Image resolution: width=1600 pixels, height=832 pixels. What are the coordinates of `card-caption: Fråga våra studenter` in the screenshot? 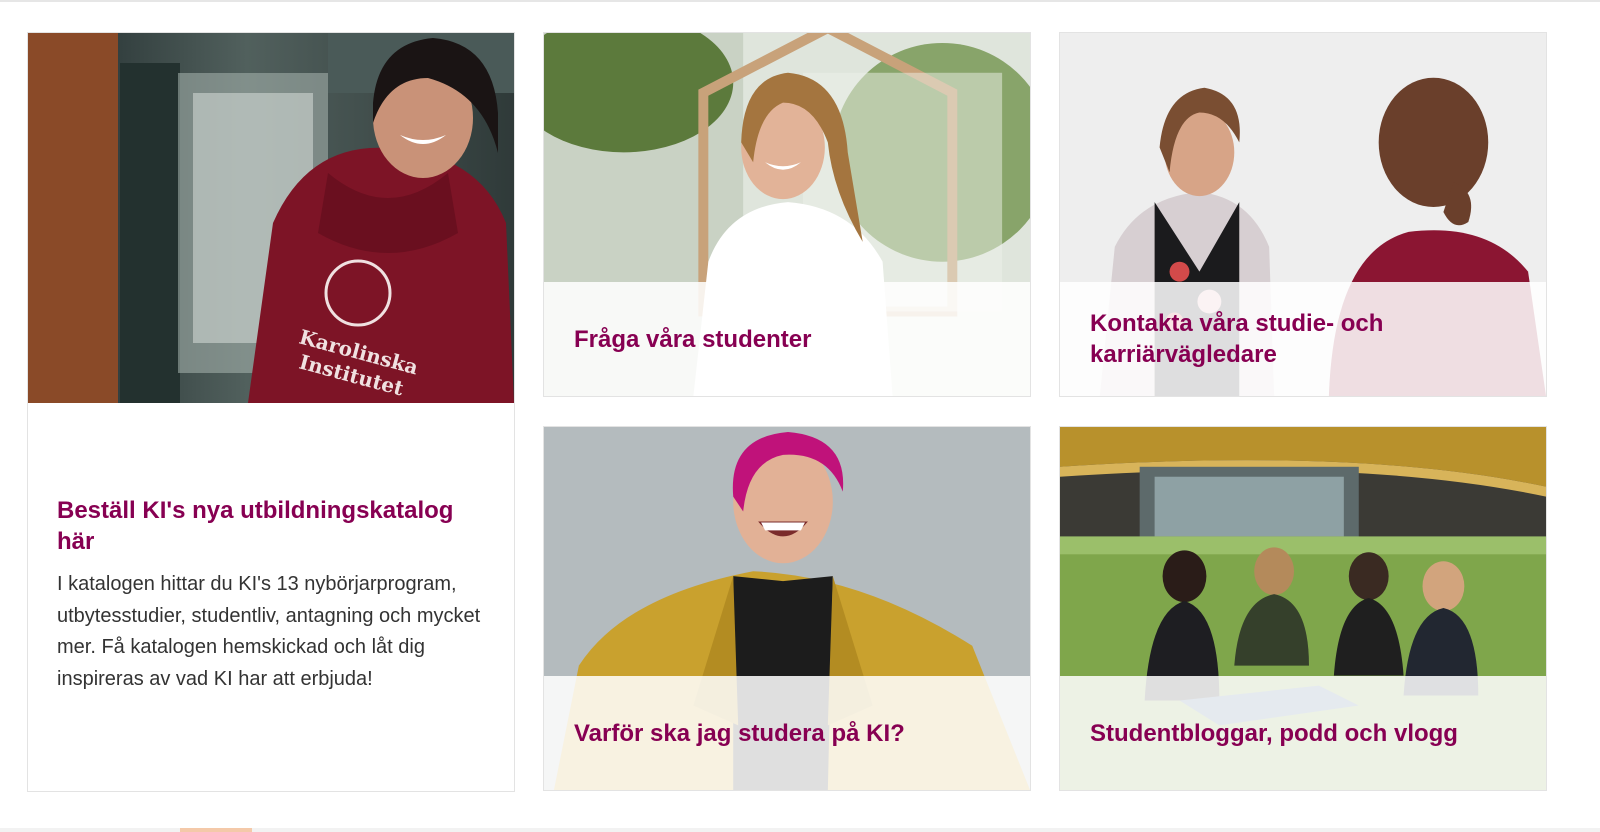 It's located at (787, 339).